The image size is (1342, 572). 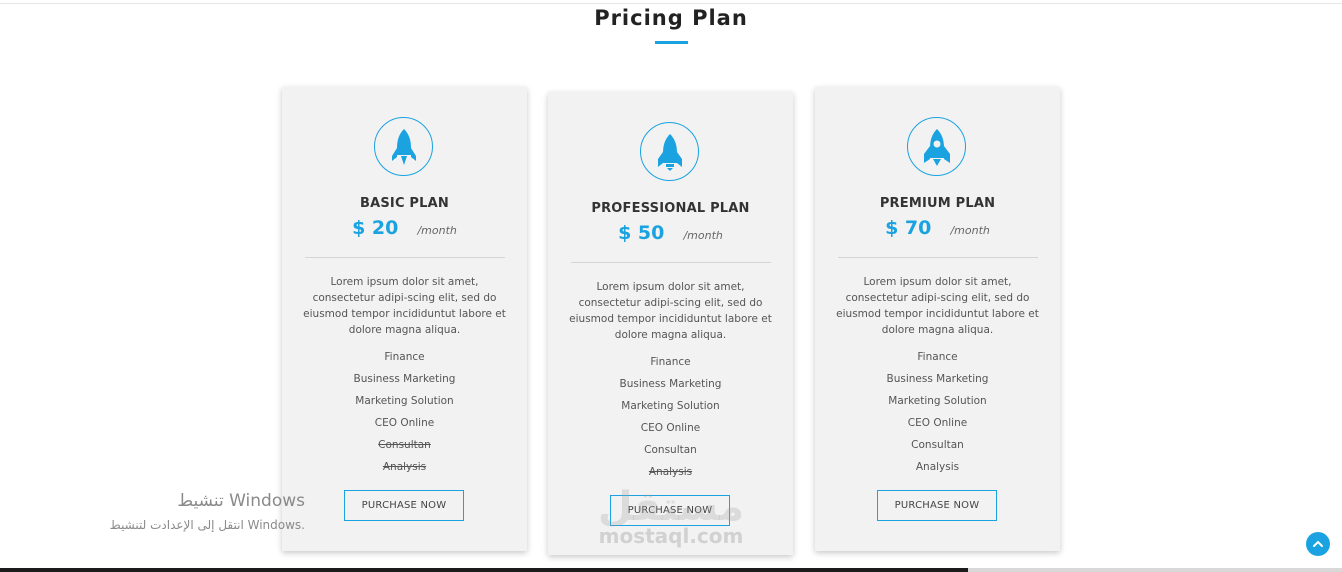 I want to click on rocket-window-icon, so click(x=936, y=146).